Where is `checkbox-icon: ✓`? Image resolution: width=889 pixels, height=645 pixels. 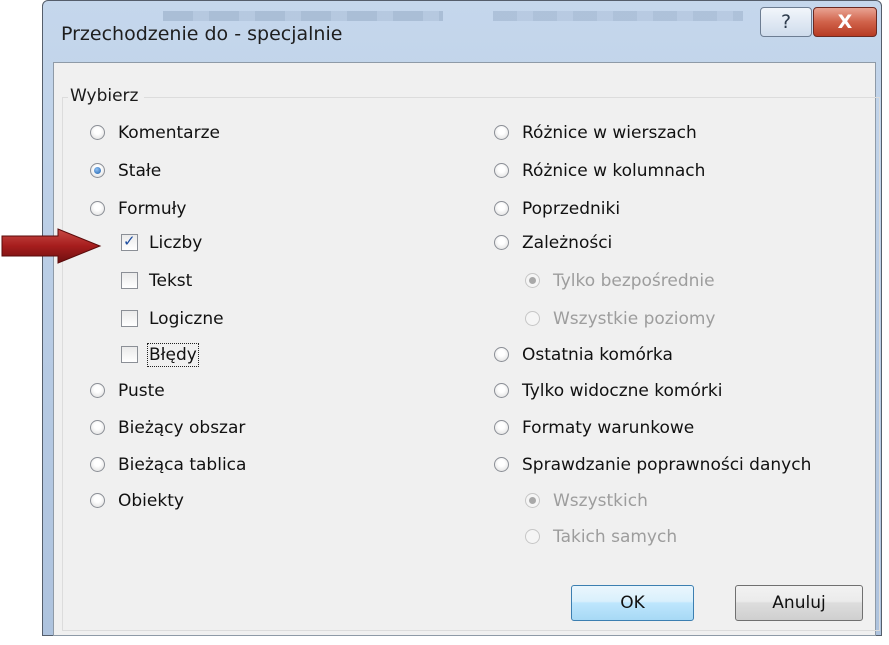 checkbox-icon: ✓ is located at coordinates (129, 241).